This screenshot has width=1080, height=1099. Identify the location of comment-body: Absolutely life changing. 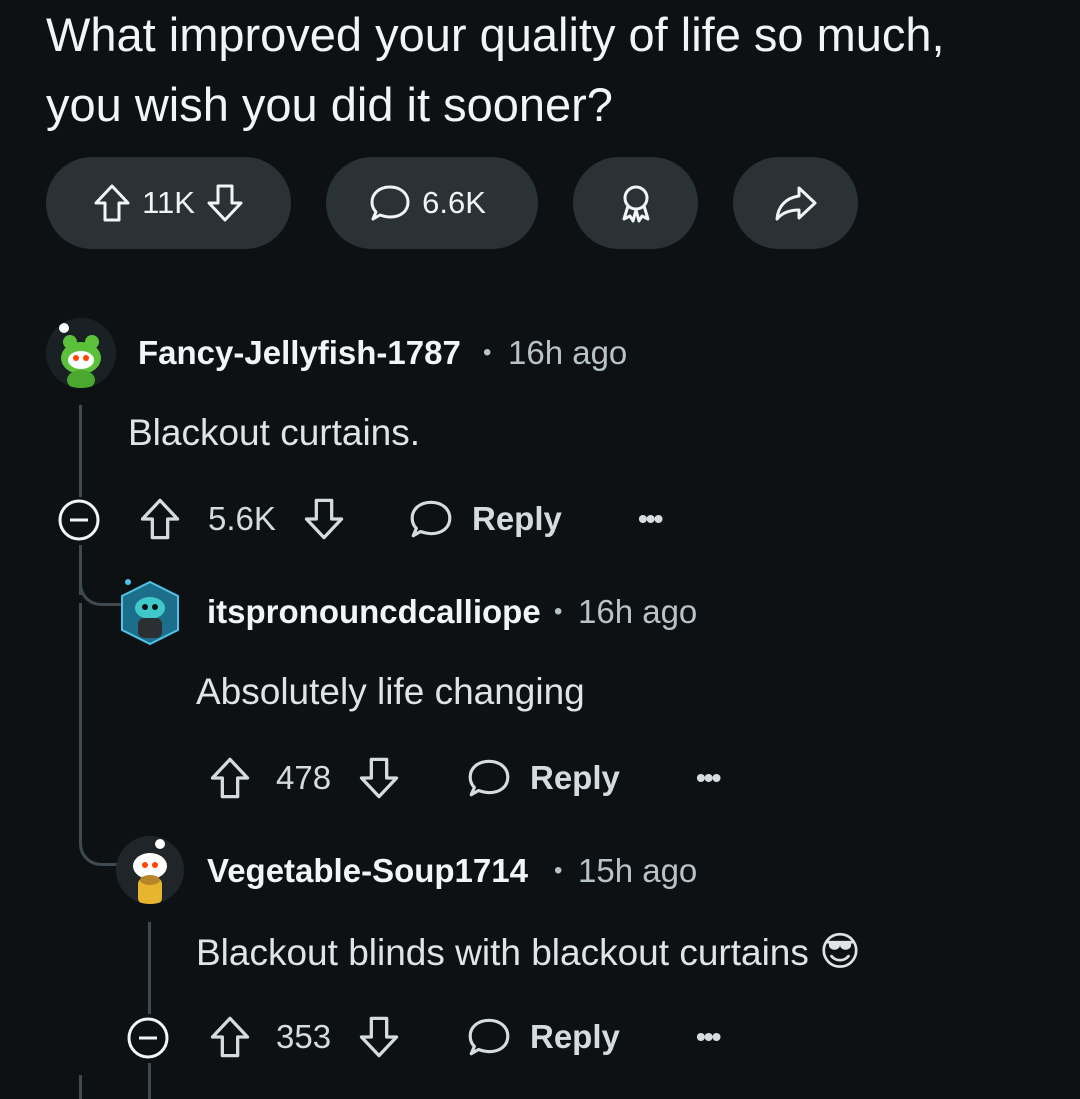
(390, 691).